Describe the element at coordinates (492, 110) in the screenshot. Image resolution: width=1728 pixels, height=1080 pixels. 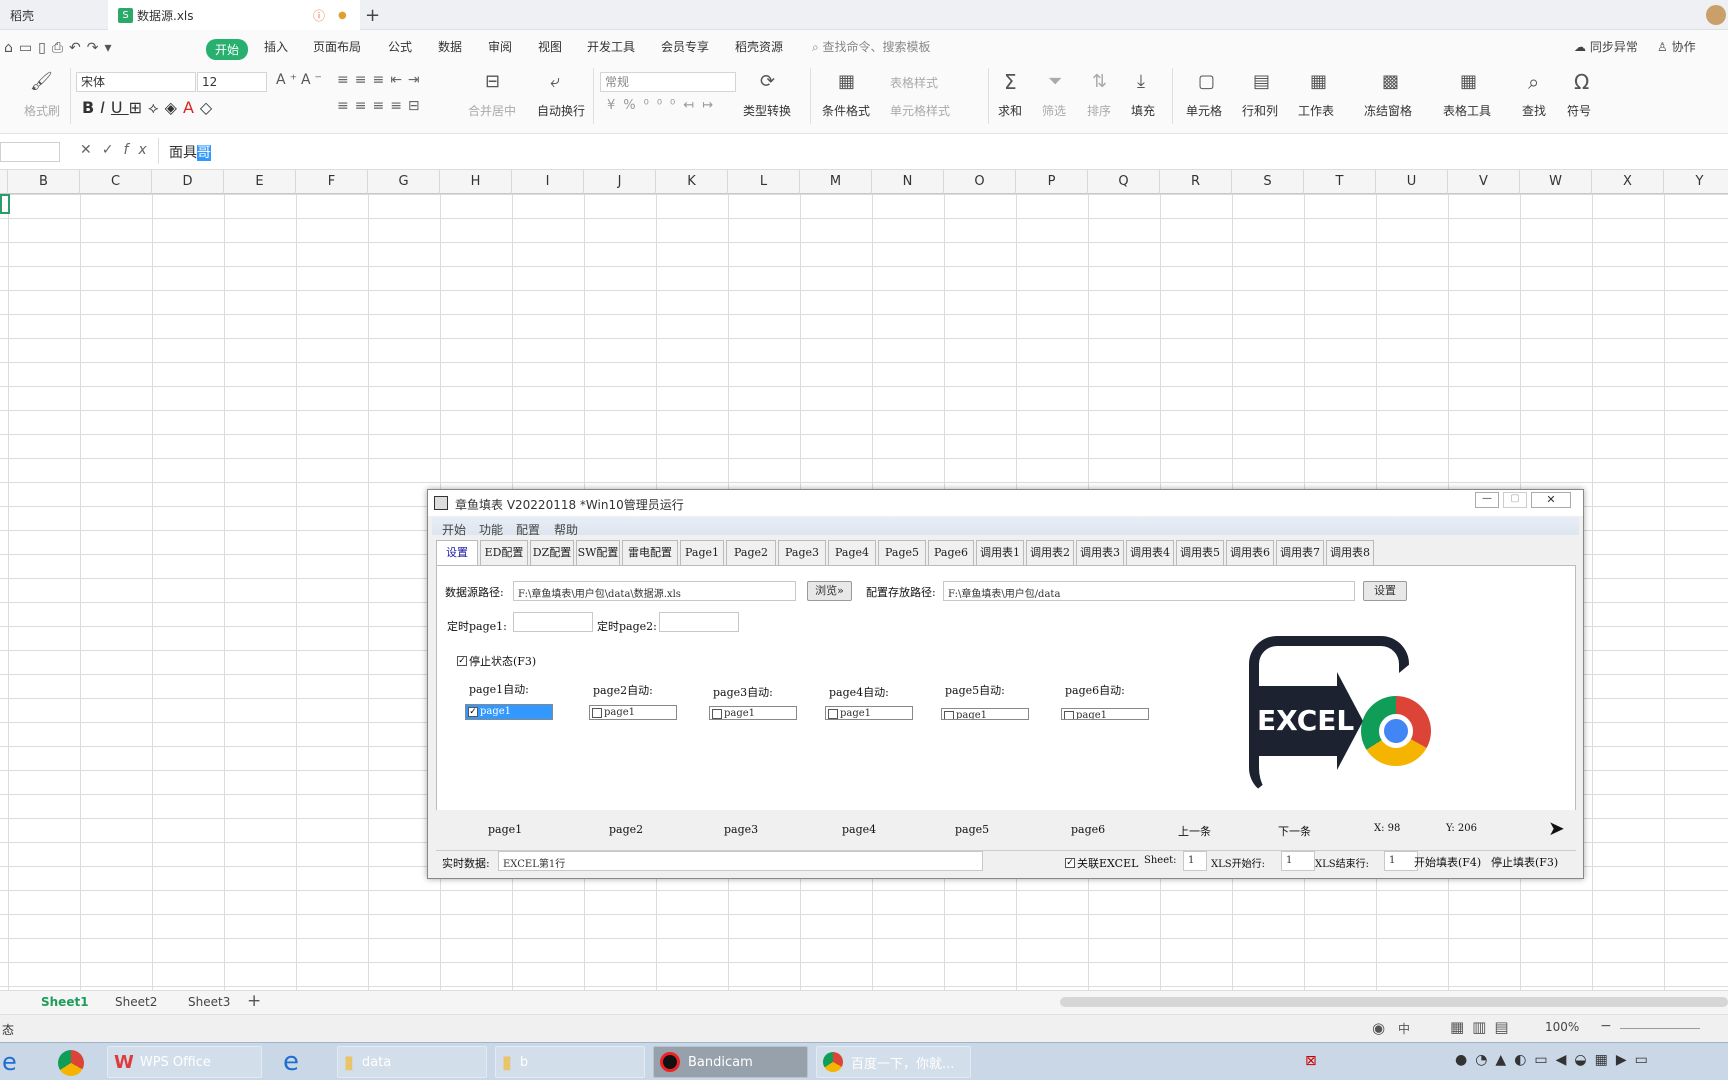
I see `merge-label: 合并居中` at that location.